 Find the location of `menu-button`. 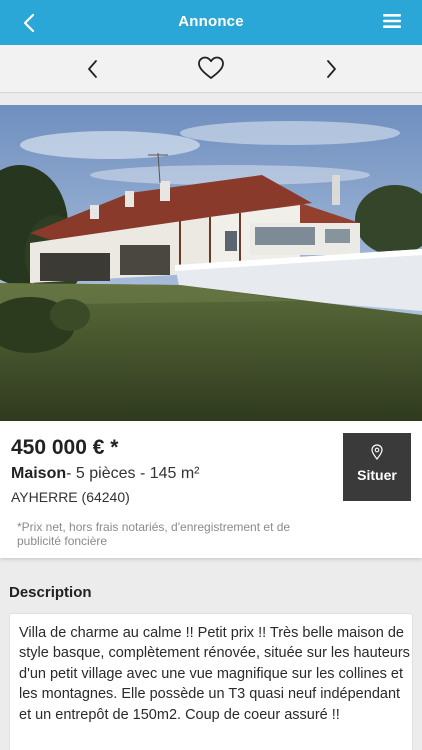

menu-button is located at coordinates (392, 21).